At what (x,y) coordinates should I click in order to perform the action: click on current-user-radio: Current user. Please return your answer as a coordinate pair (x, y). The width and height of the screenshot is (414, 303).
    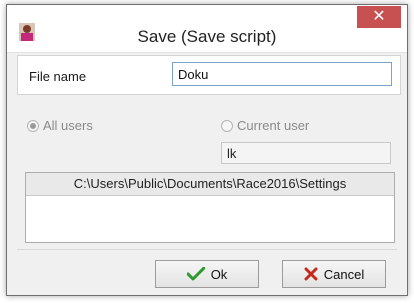
    Looking at the image, I should click on (265, 125).